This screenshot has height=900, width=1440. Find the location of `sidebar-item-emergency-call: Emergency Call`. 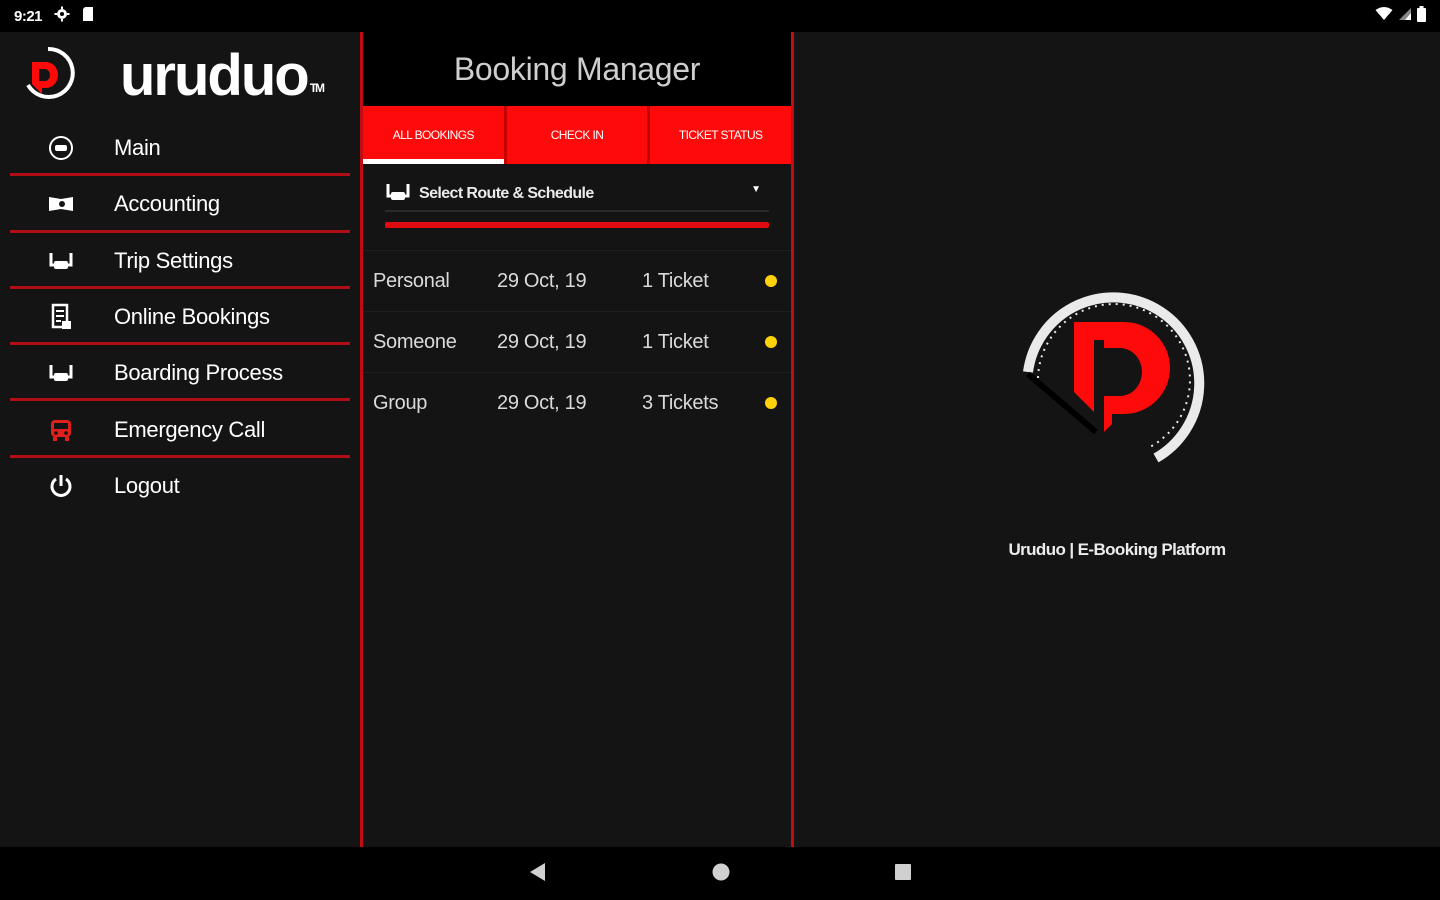

sidebar-item-emergency-call: Emergency Call is located at coordinates (180, 430).